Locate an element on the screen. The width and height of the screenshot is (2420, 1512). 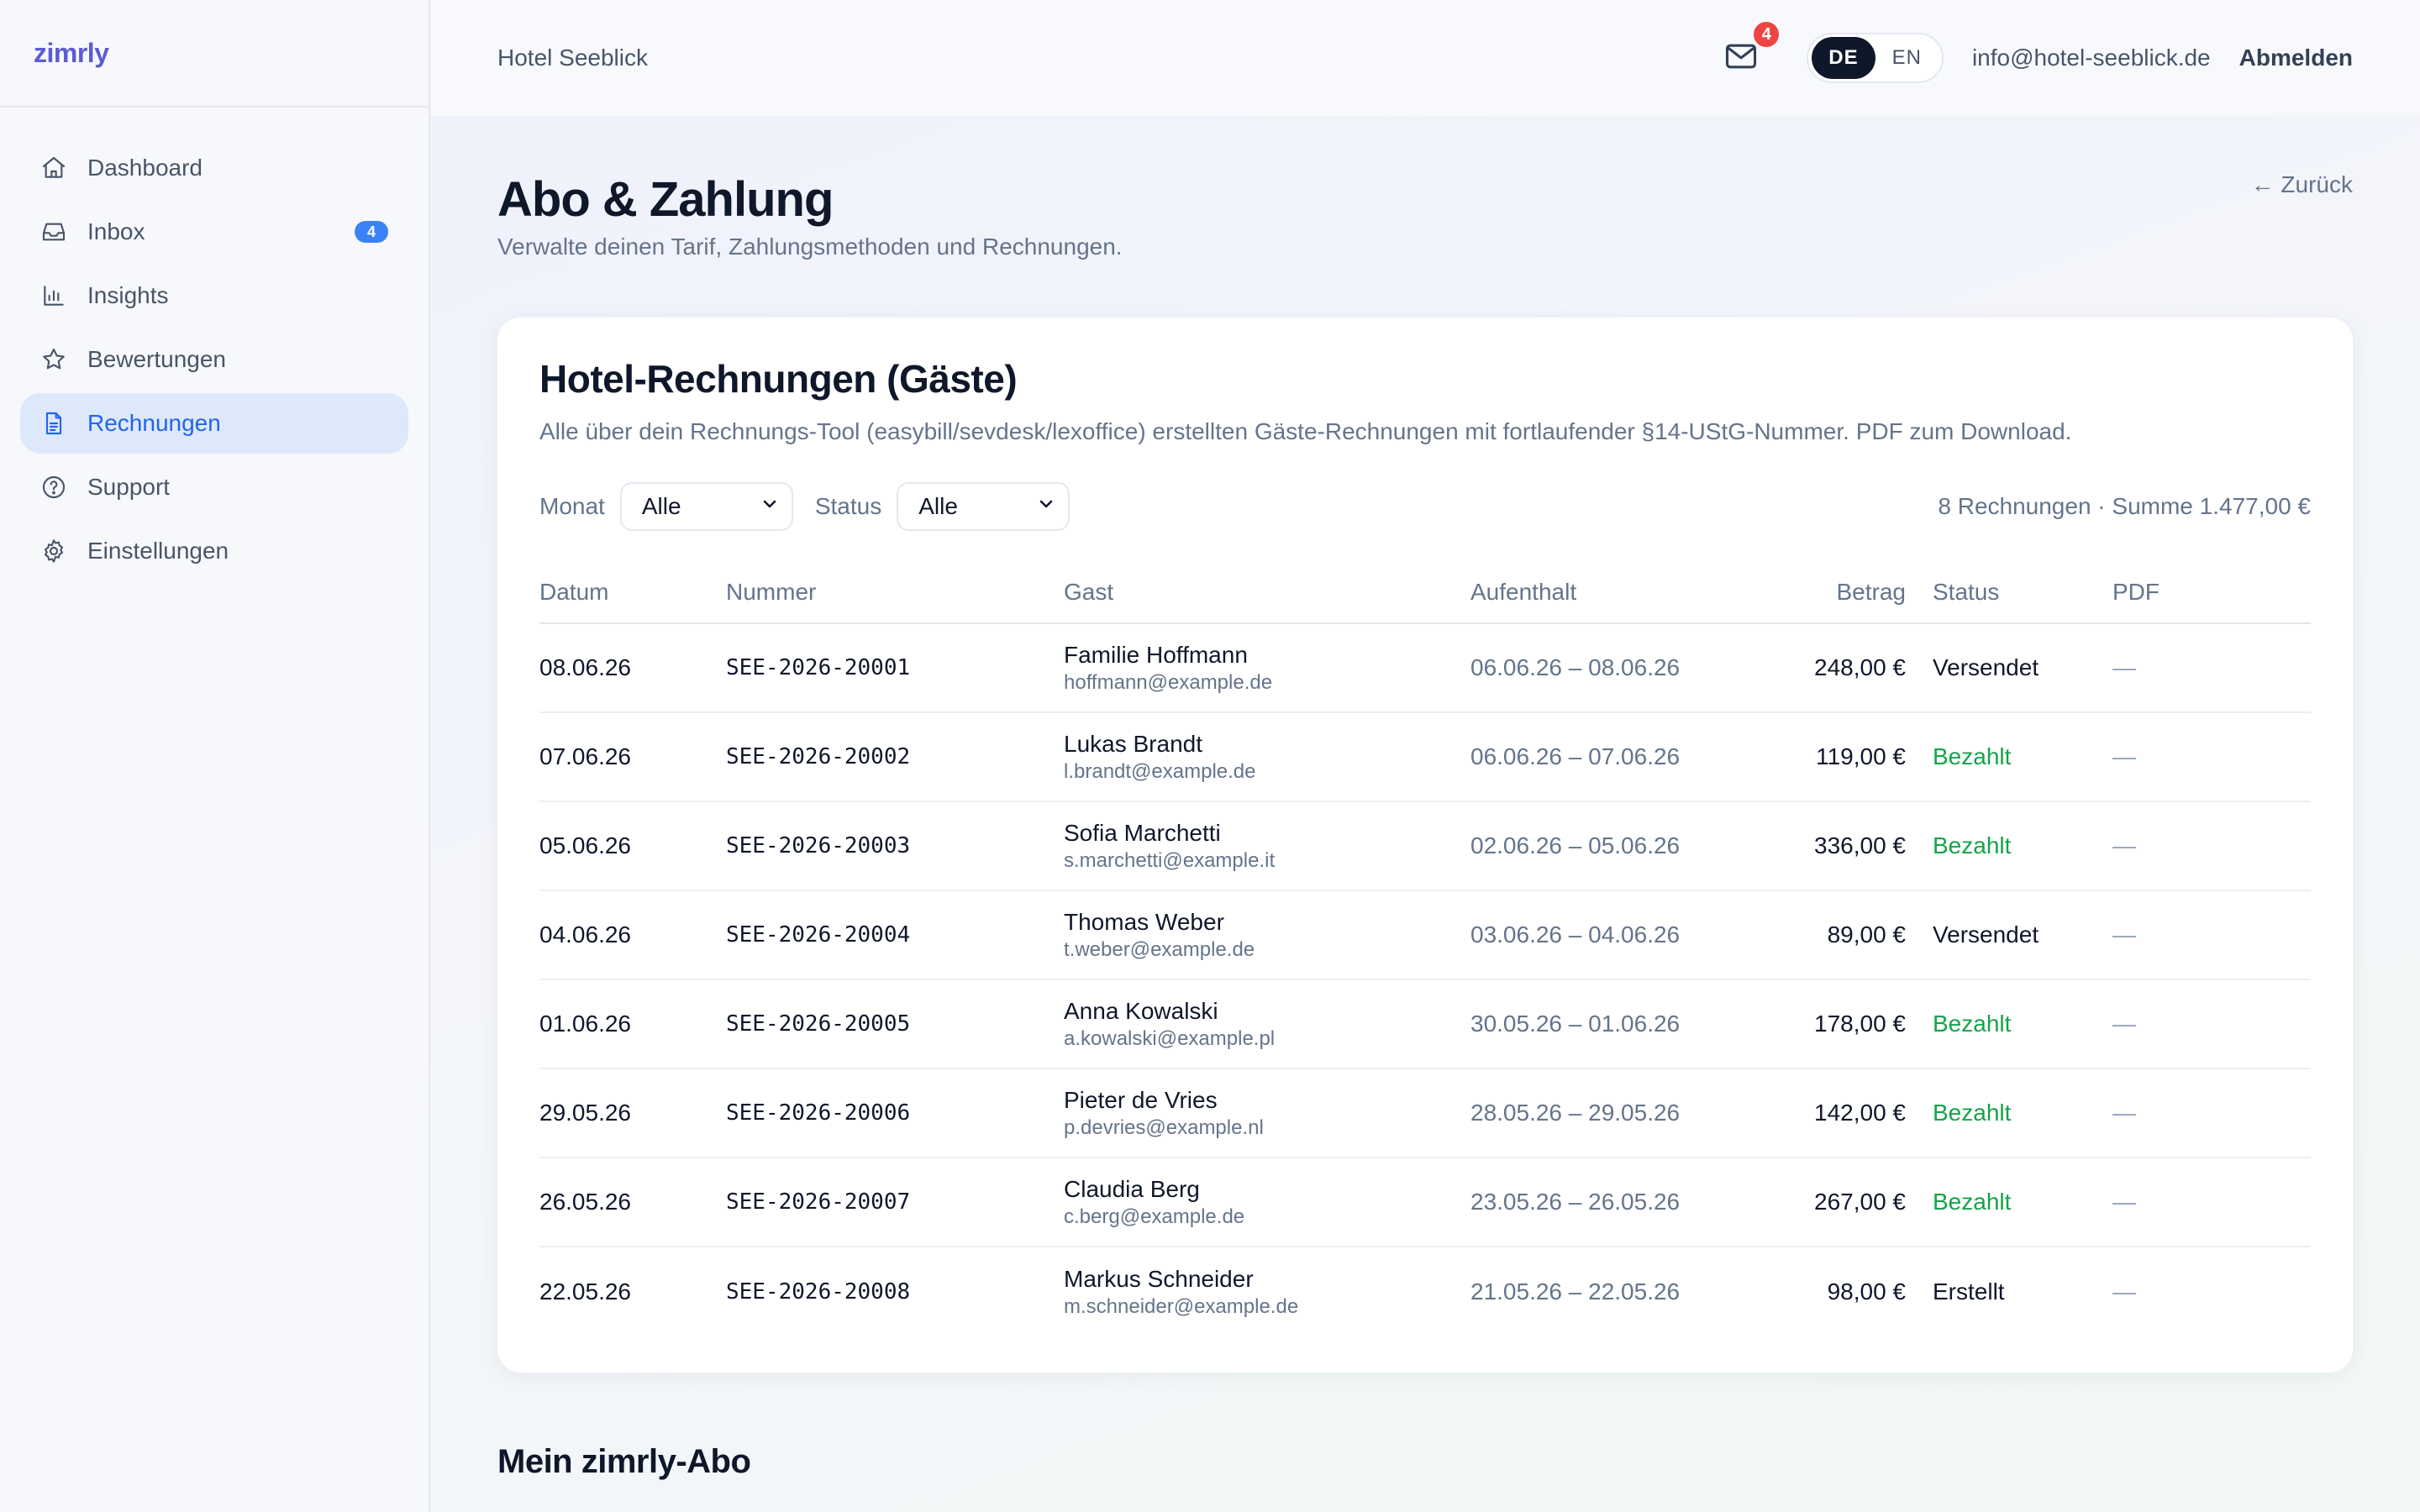
invoice-date: 01.06.26 is located at coordinates (632, 1024).